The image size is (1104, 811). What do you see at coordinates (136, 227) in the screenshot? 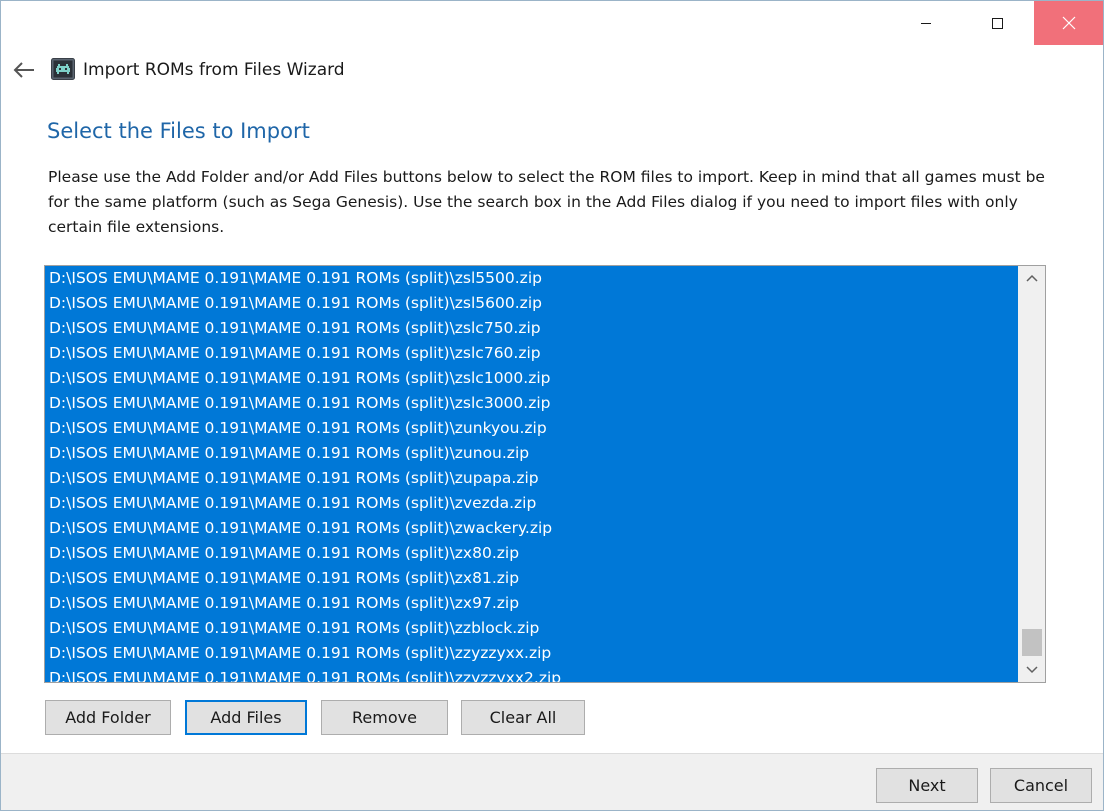
I see `instructions-line: certain file extensions.` at bounding box center [136, 227].